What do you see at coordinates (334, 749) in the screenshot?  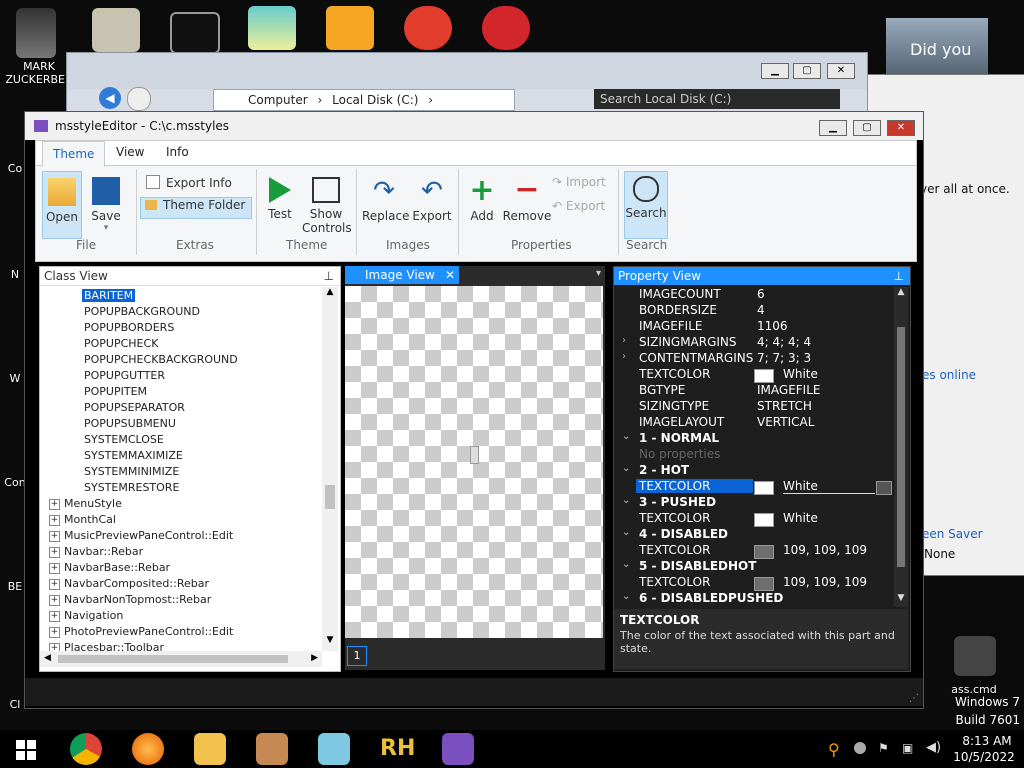 I see `notepad-icon` at bounding box center [334, 749].